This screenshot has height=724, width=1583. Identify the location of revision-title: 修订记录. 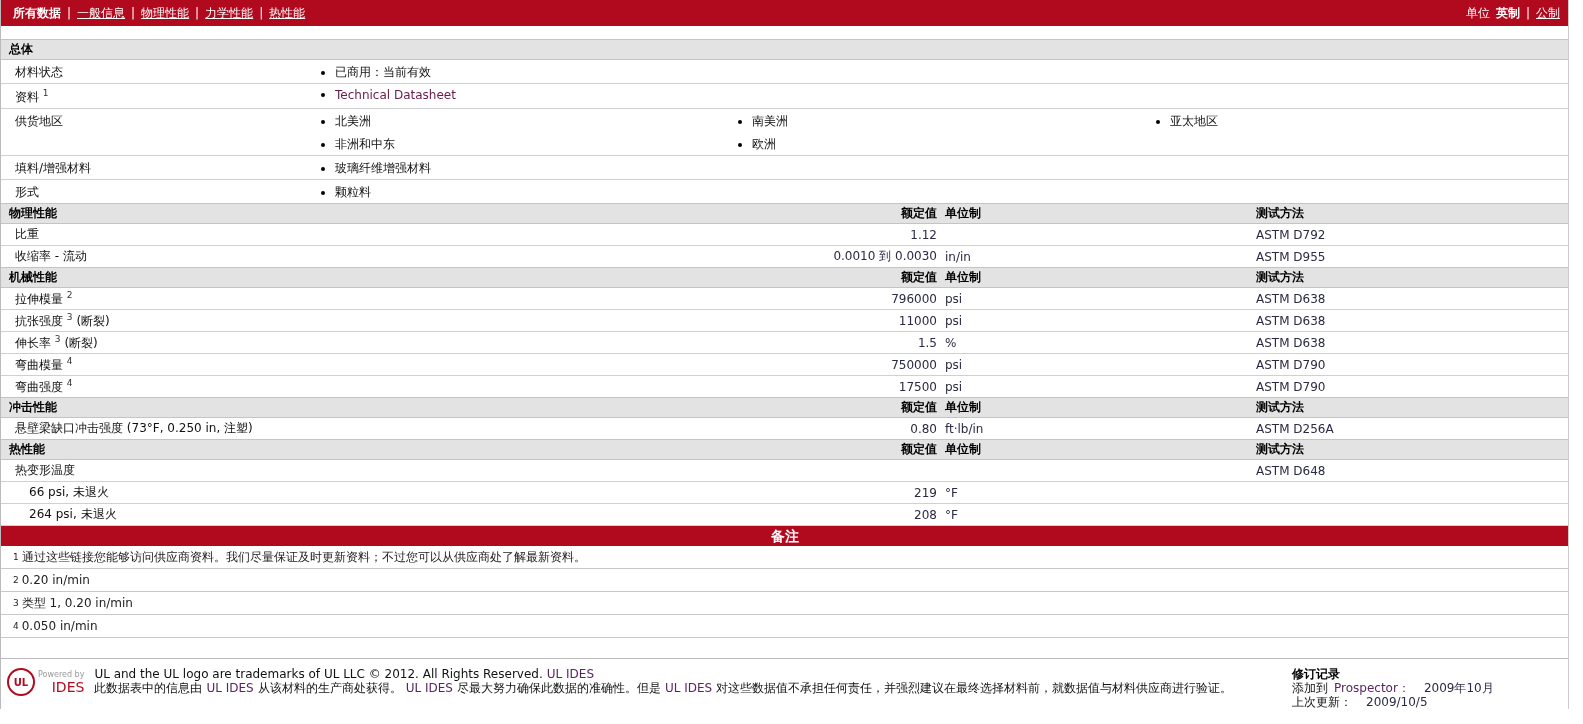
(1316, 674).